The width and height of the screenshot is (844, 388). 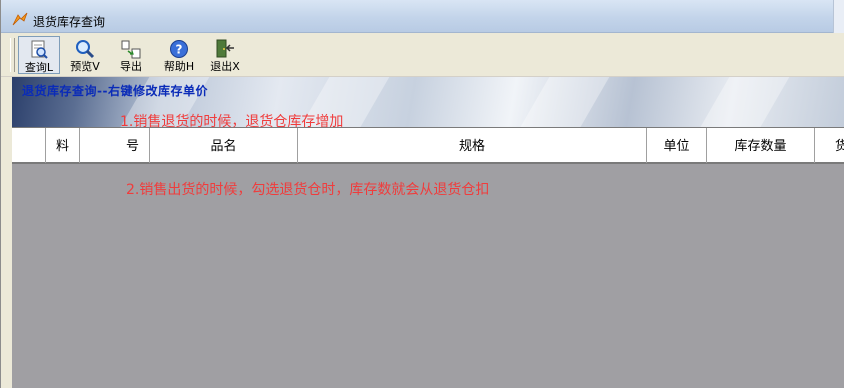 What do you see at coordinates (308, 190) in the screenshot?
I see `annotation-note-2: 2.销售出货的时候，勾选退货仓时，库存数就会从退货仓扣` at bounding box center [308, 190].